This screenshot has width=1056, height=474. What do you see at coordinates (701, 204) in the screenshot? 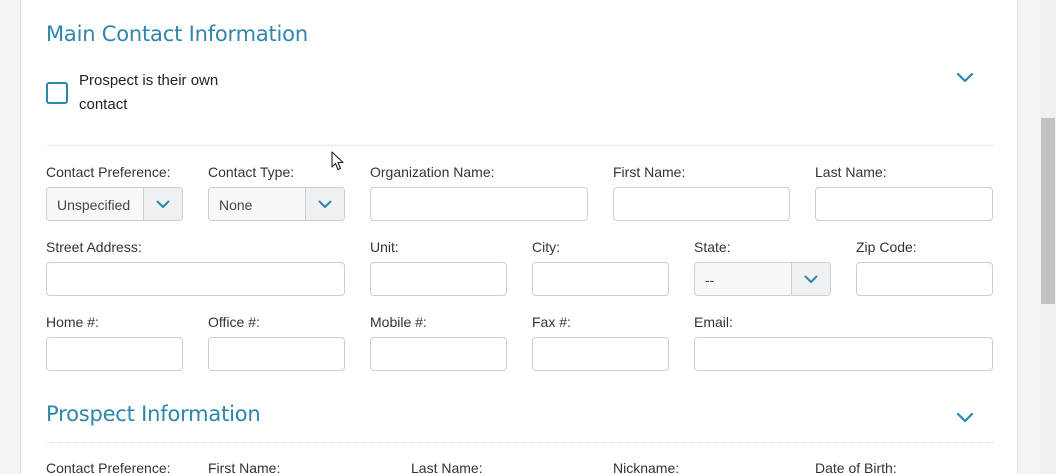
I see `first-name-input` at bounding box center [701, 204].